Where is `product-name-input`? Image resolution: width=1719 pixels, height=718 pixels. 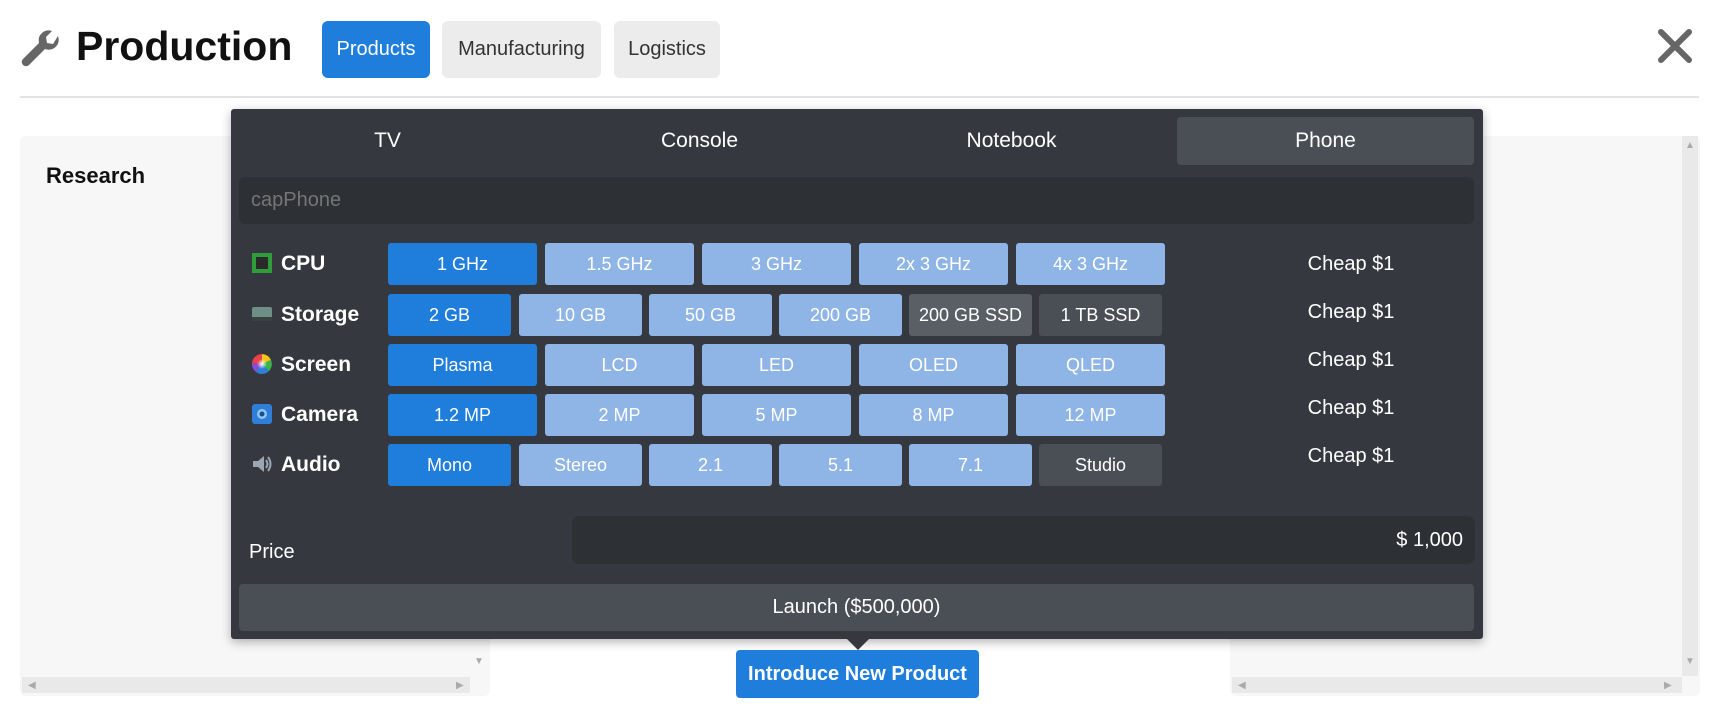 product-name-input is located at coordinates (856, 200).